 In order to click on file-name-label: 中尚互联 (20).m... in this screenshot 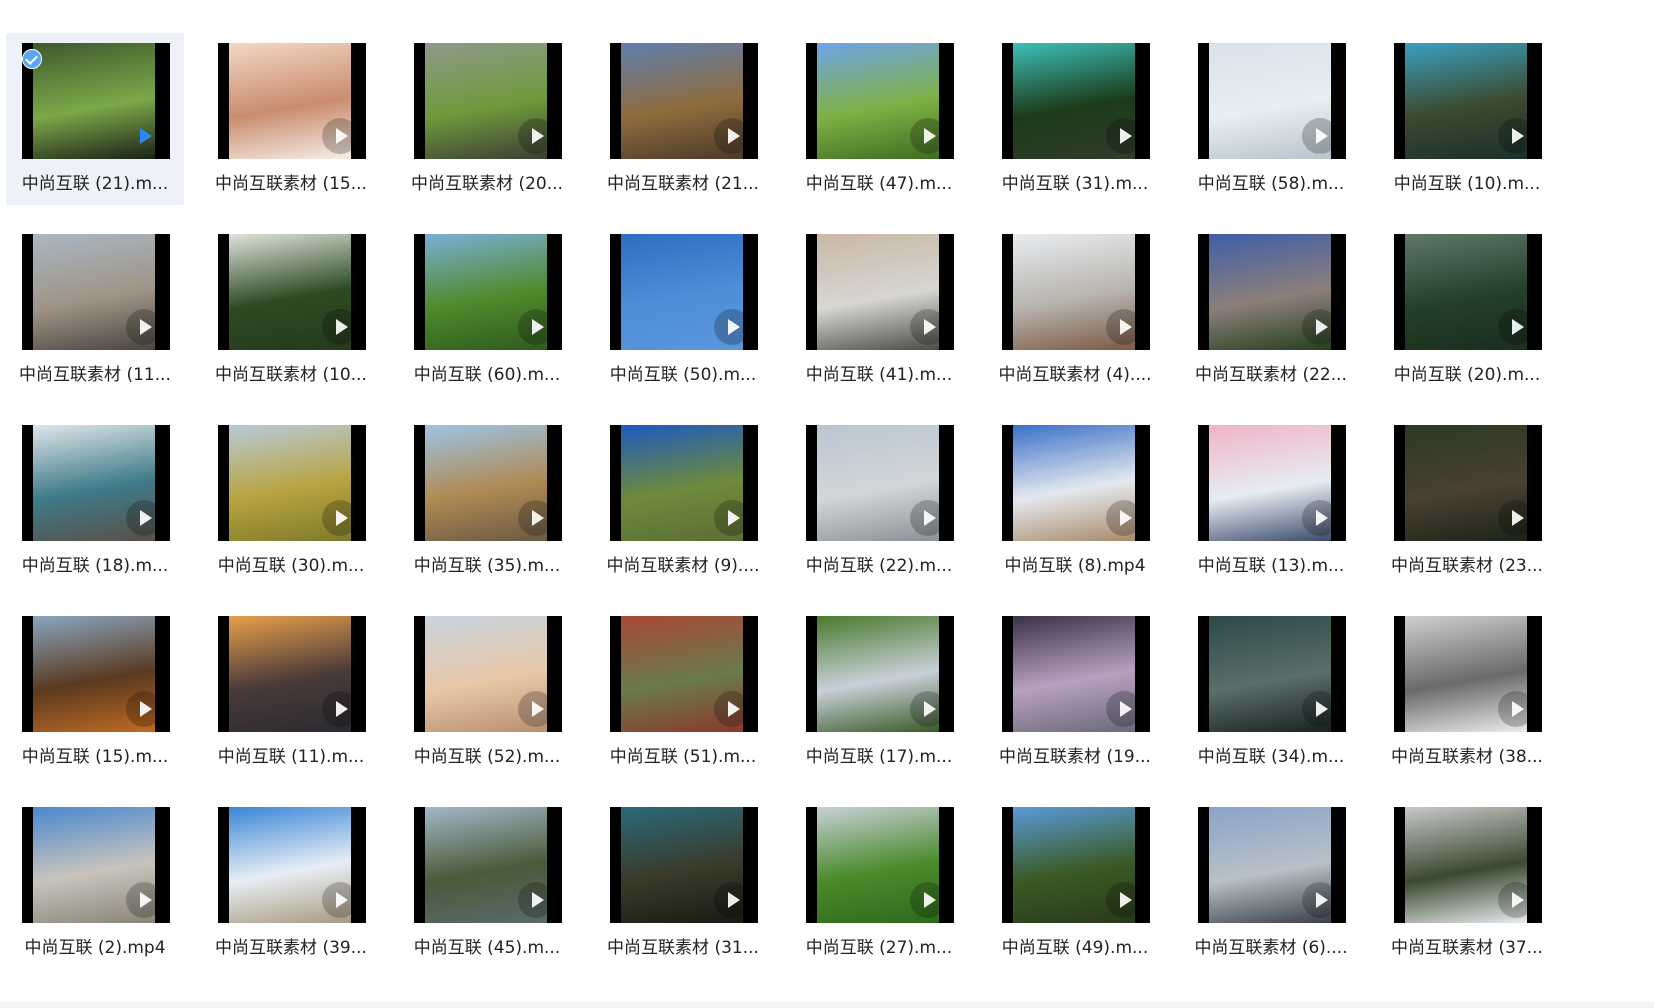, I will do `click(1467, 375)`.